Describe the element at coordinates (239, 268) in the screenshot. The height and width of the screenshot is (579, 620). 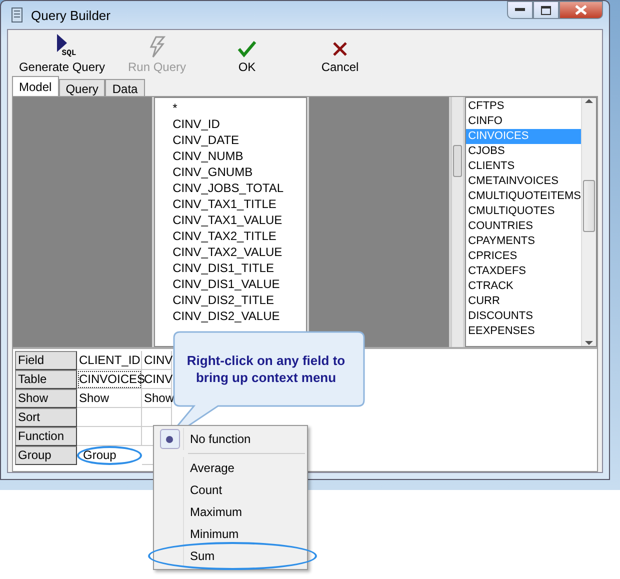
I see `field-item: CINV_DIS1_TITLE` at that location.